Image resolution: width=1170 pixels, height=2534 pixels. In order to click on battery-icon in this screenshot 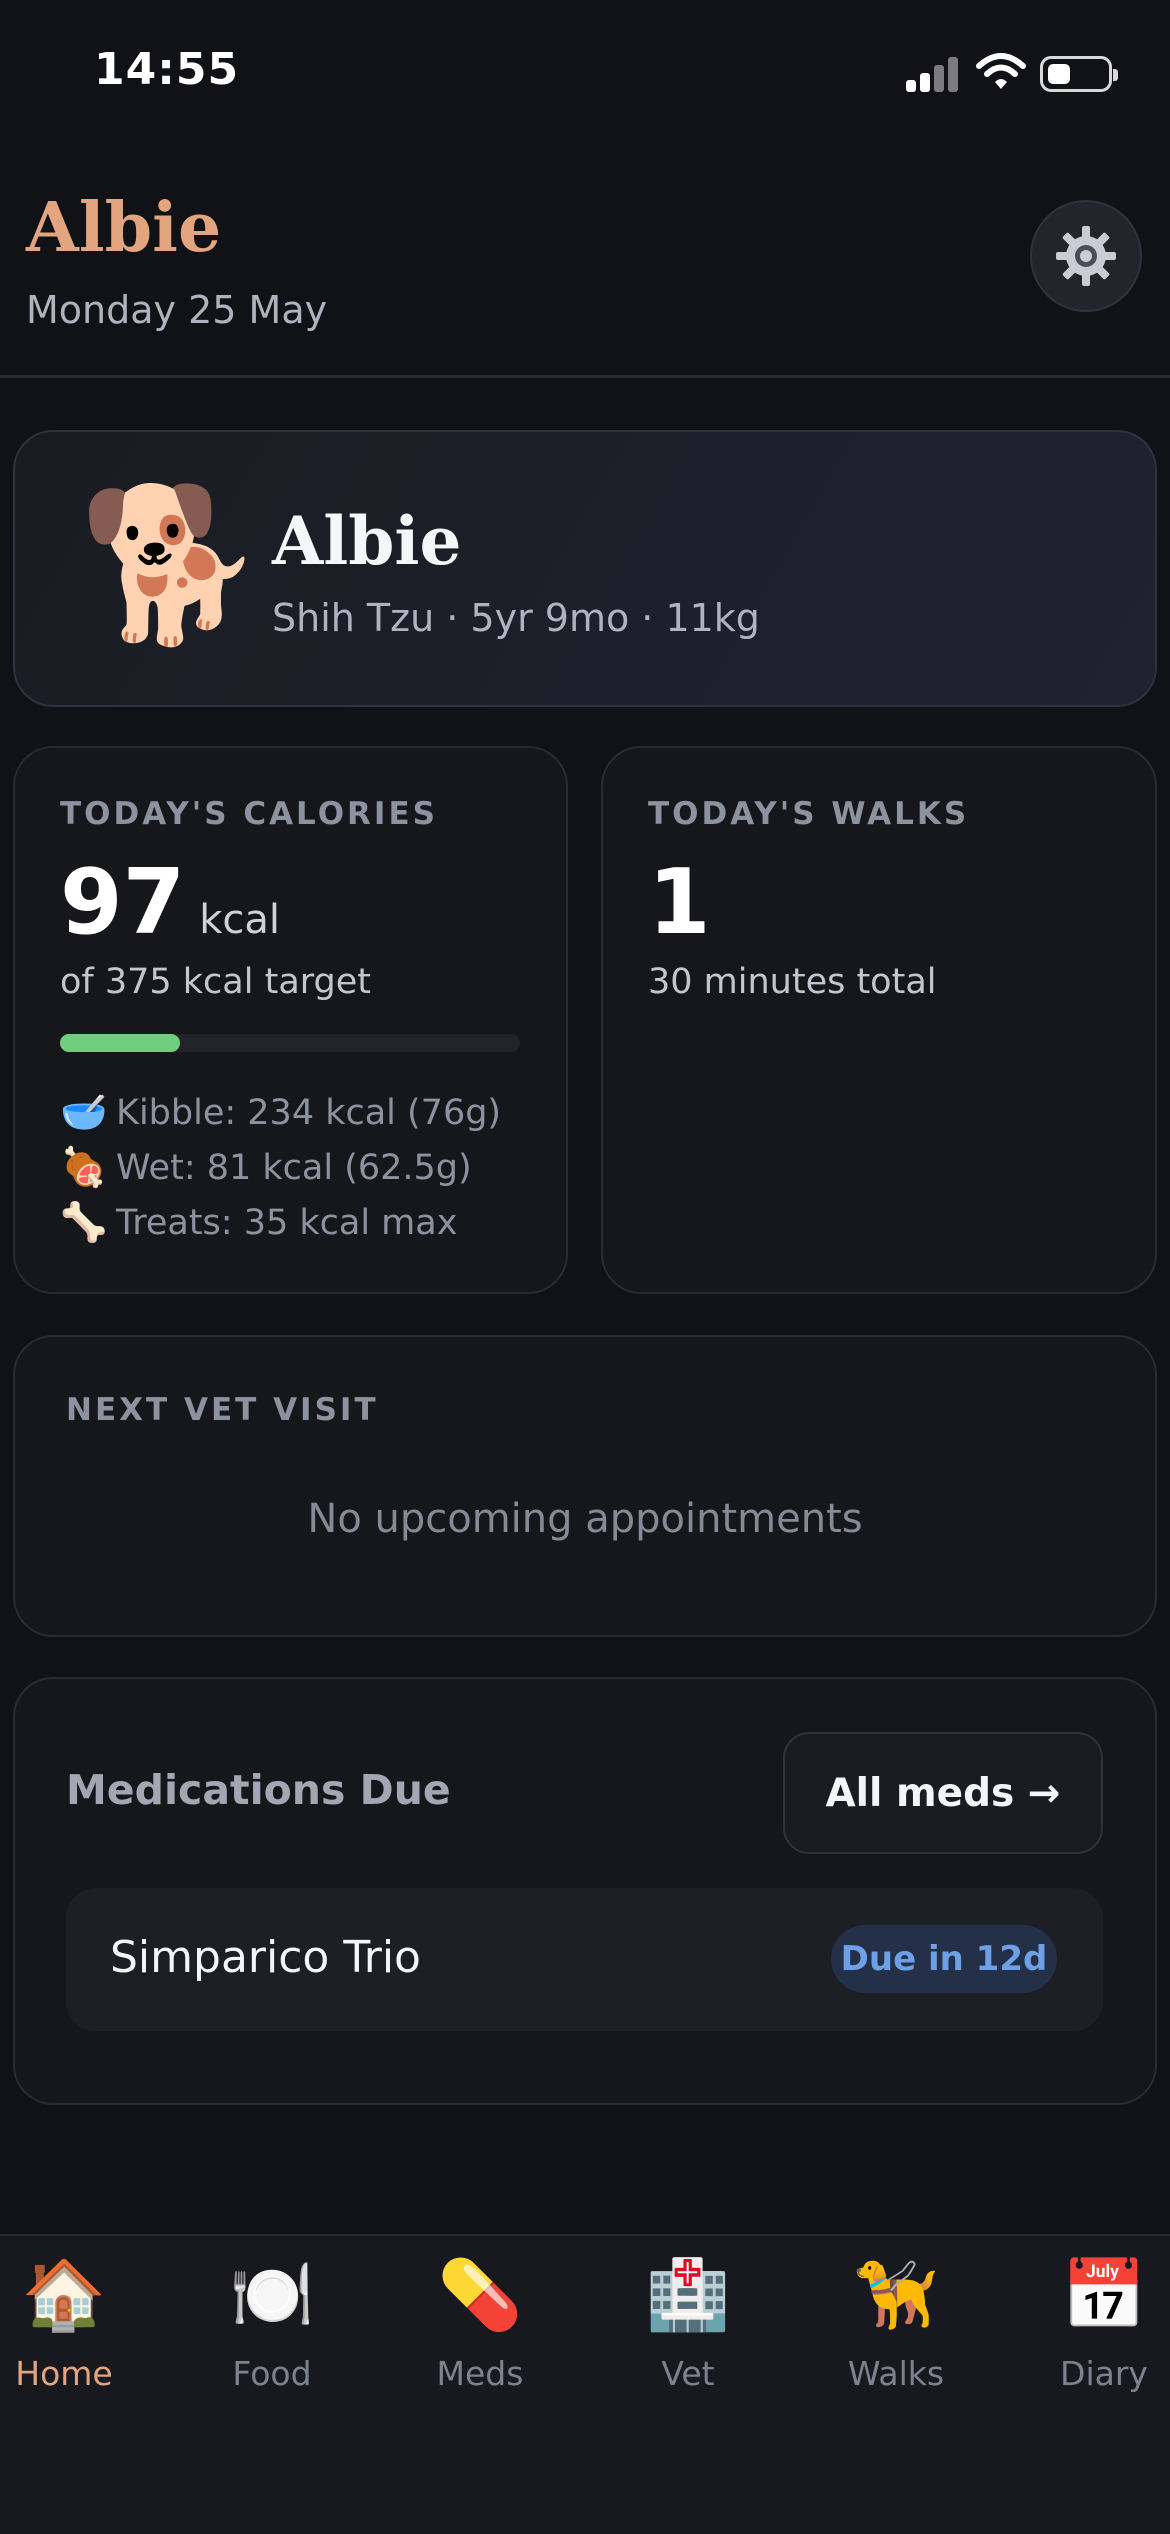, I will do `click(1079, 74)`.